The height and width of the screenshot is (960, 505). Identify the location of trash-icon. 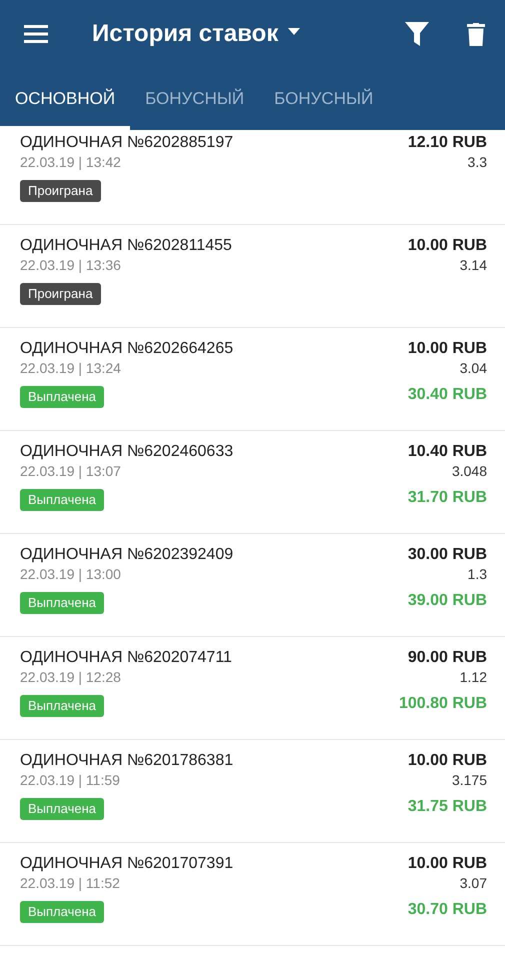
(476, 34).